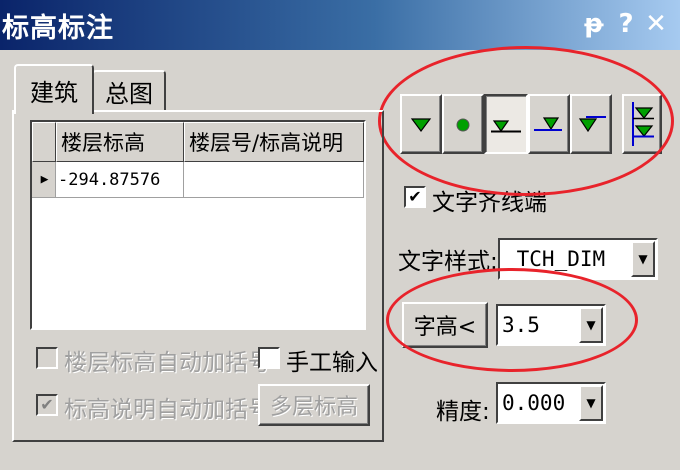  I want to click on precision-label: 精度:, so click(463, 412).